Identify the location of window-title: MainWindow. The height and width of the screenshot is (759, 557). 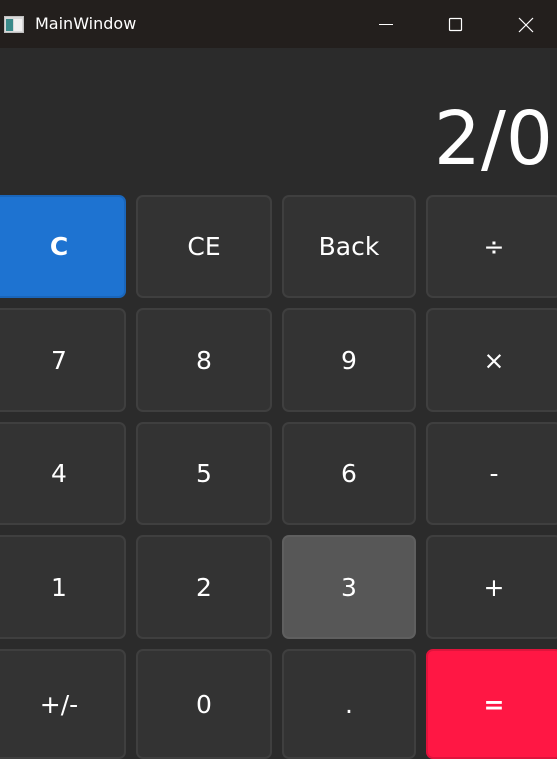
(86, 23).